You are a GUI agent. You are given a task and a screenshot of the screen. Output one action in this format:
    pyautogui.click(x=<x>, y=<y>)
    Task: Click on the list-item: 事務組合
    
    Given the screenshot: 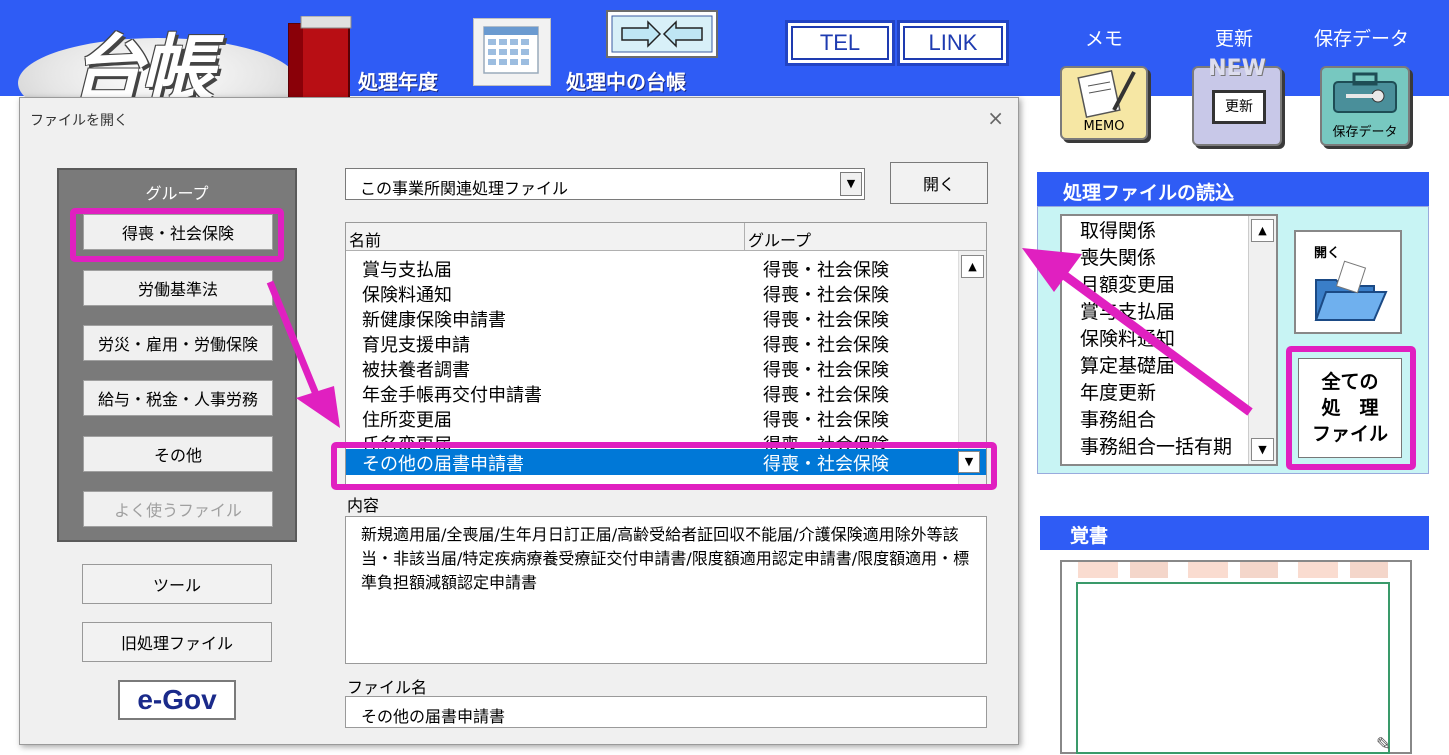 What is the action you would take?
    pyautogui.click(x=1169, y=418)
    